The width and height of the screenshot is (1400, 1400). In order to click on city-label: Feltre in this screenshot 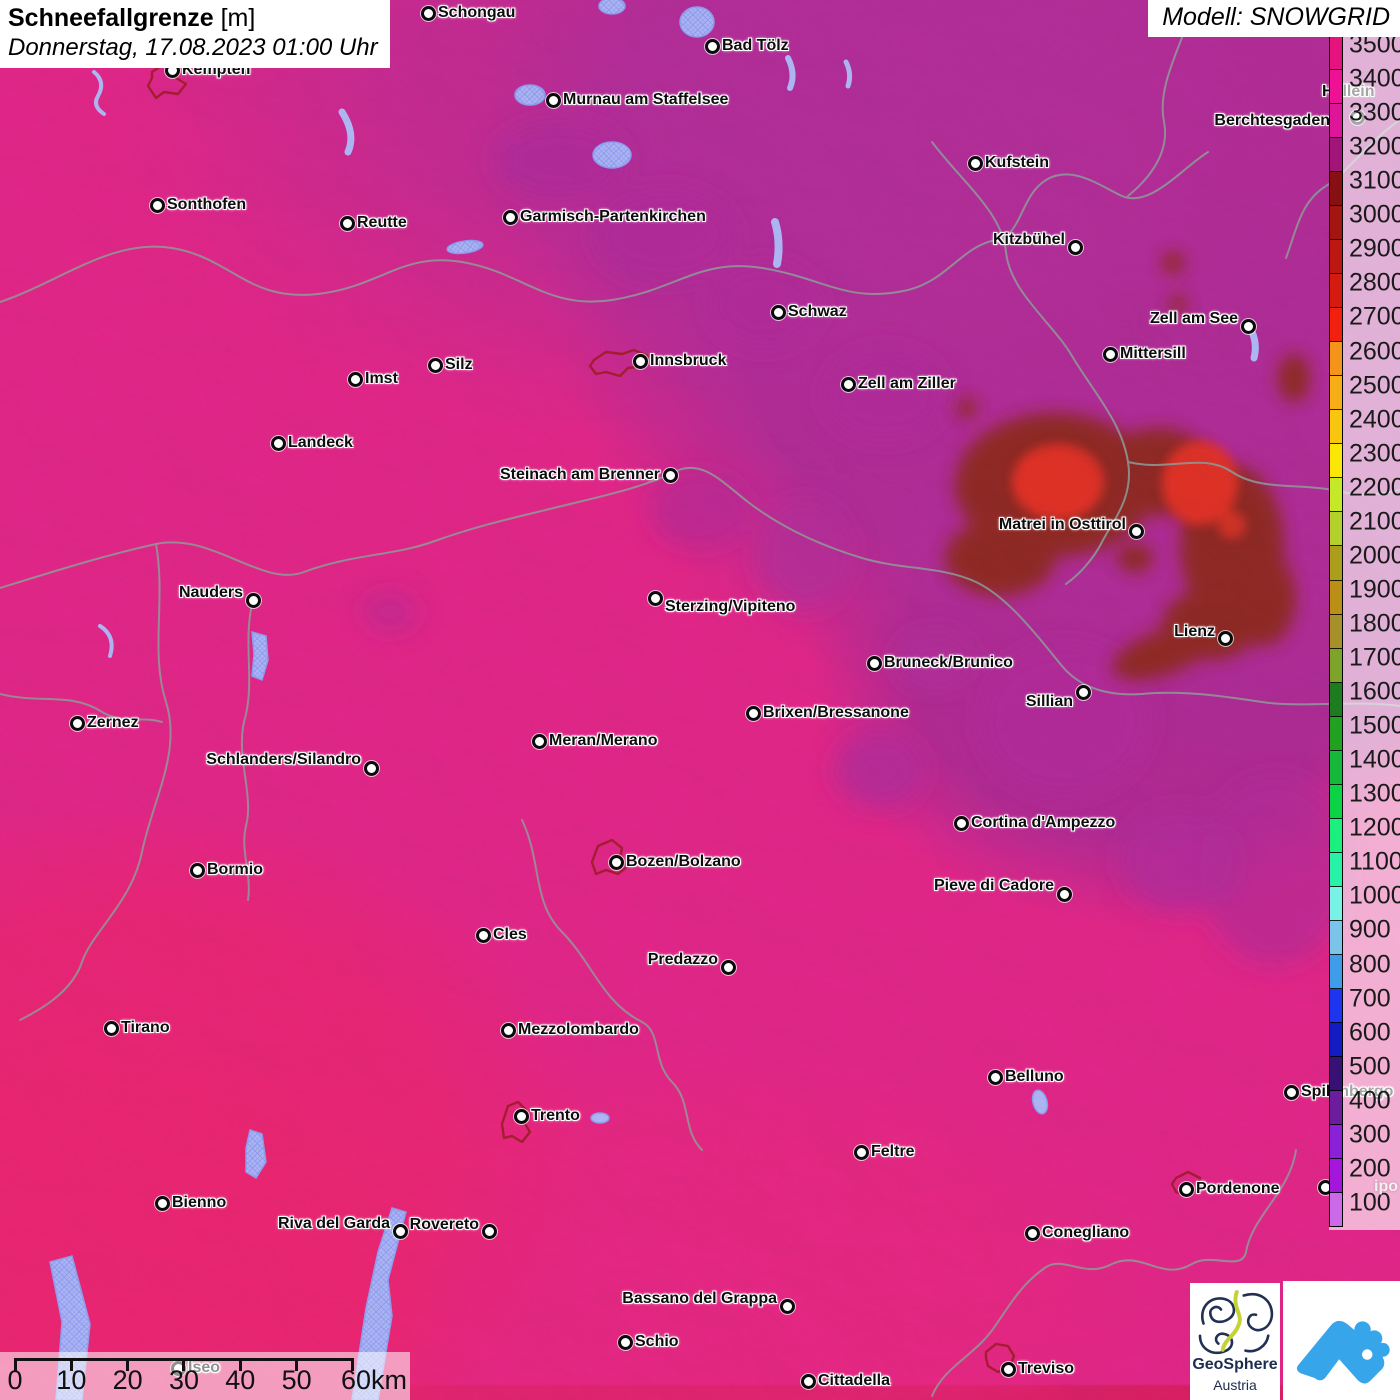, I will do `click(893, 1151)`.